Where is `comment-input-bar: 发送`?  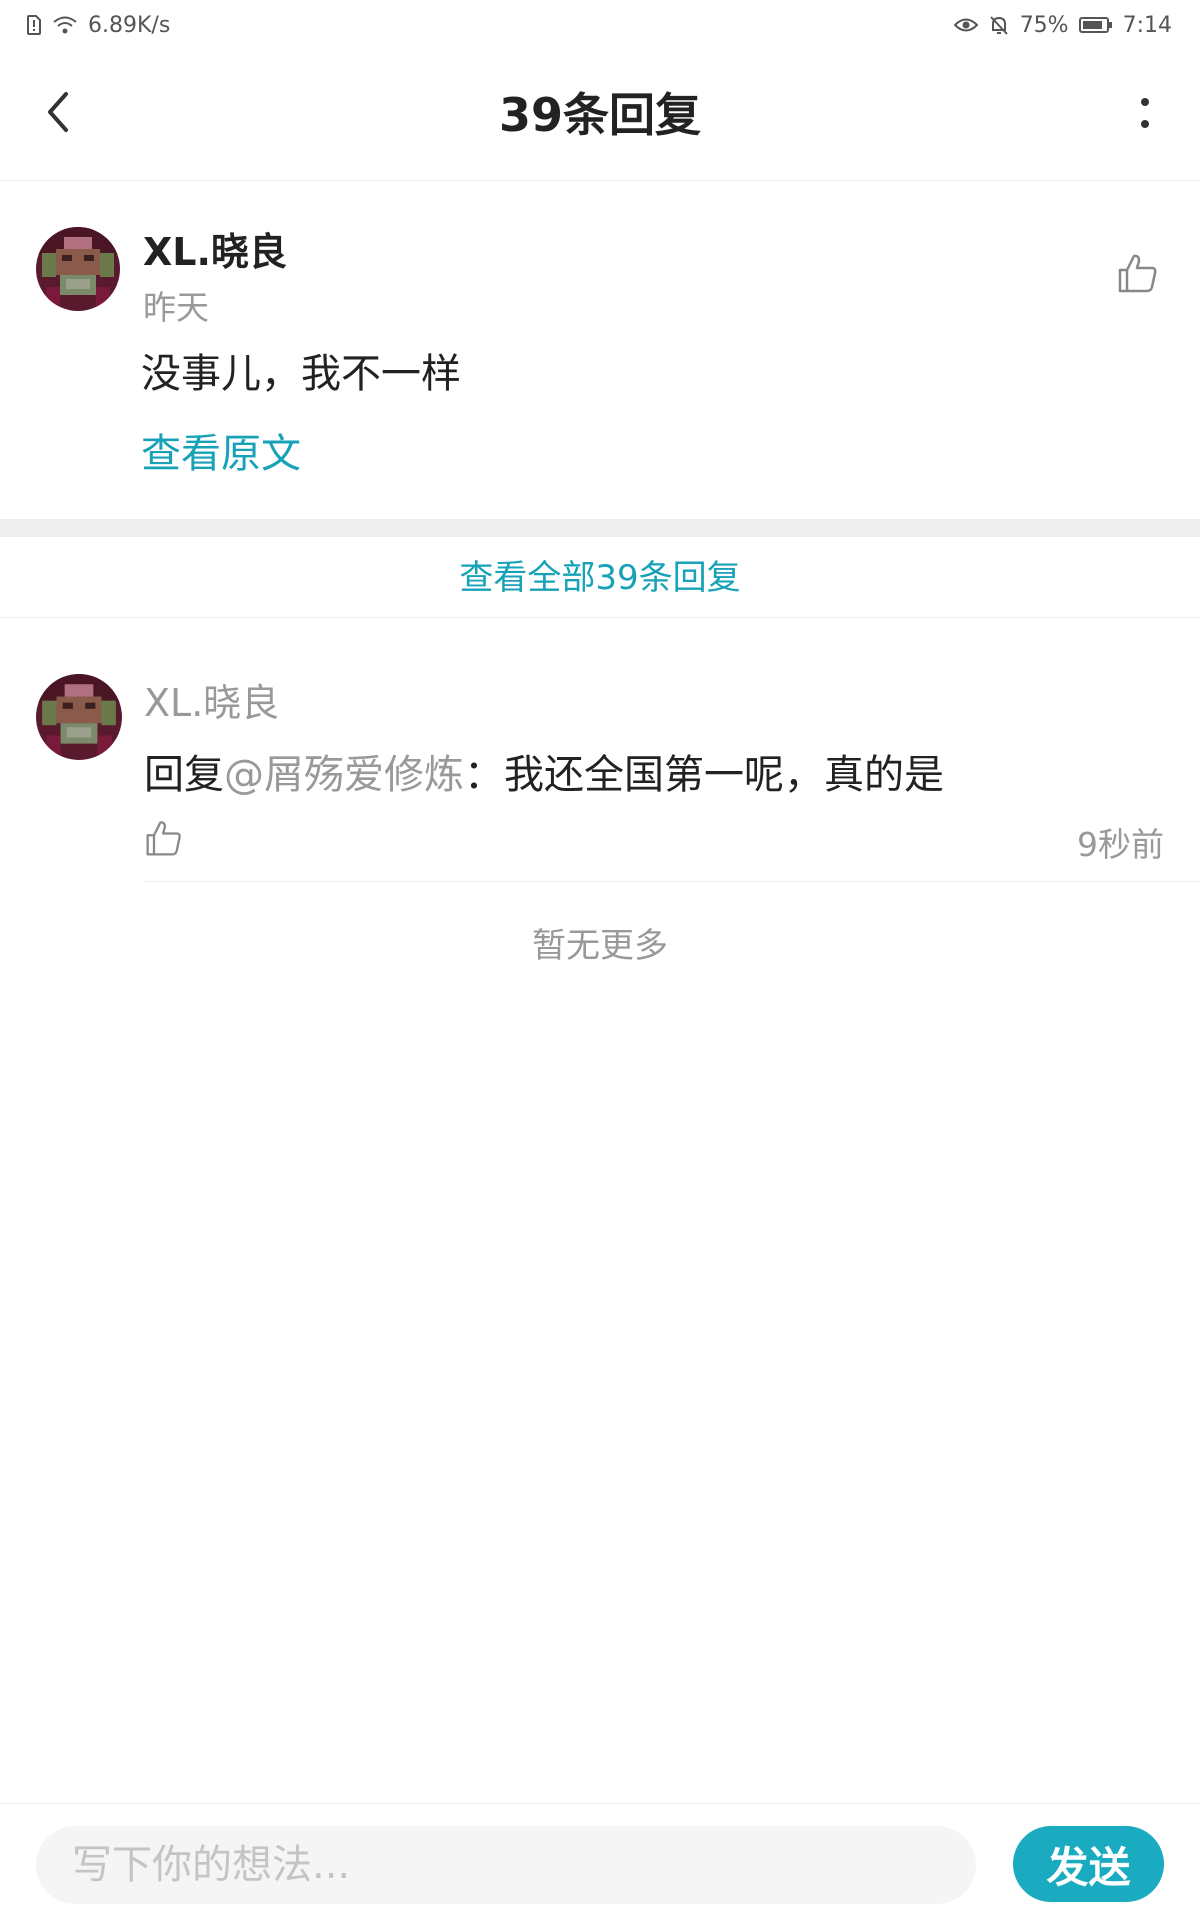 comment-input-bar: 发送 is located at coordinates (600, 1862).